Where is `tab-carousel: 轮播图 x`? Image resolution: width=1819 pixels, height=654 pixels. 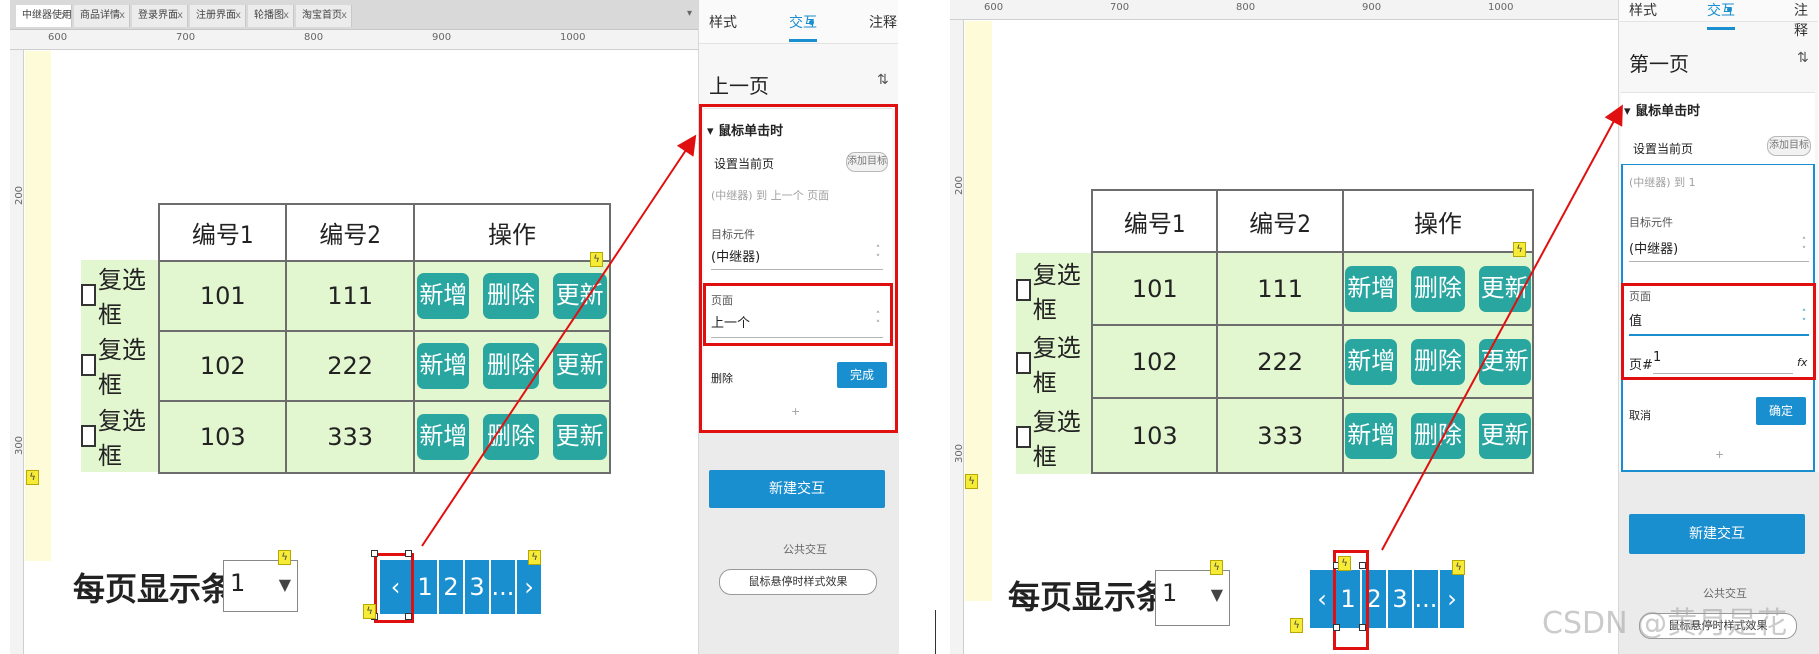
tab-carousel: 轮播图 x is located at coordinates (271, 16).